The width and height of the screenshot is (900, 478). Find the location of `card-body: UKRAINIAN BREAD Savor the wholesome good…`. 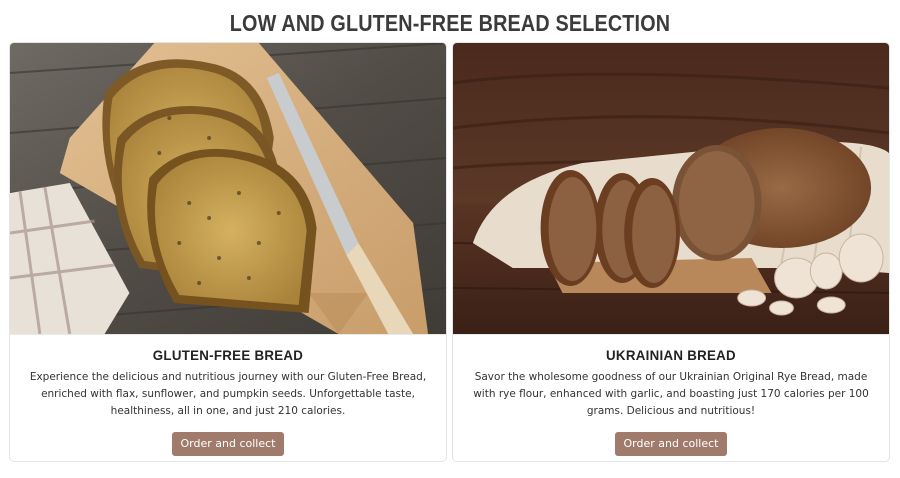

card-body: UKRAINIAN BREAD Savor the wholesome good… is located at coordinates (671, 395).